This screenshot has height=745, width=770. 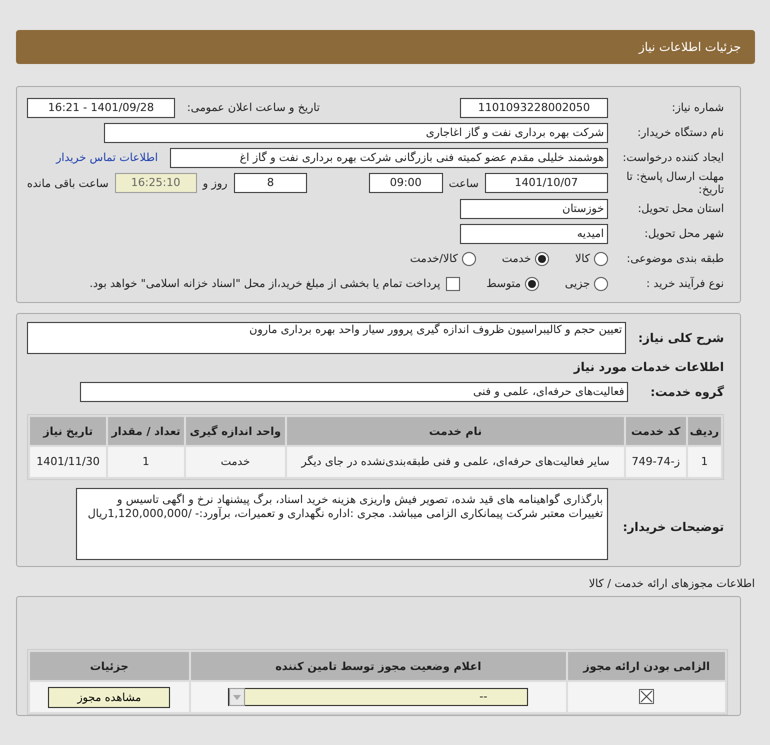 What do you see at coordinates (389, 158) in the screenshot?
I see `requester-field: هوشمند خلیلی مقدم عضو کمیته فنی بازرگانی شرکت بهره برداری نفت و گاز اغ` at bounding box center [389, 158].